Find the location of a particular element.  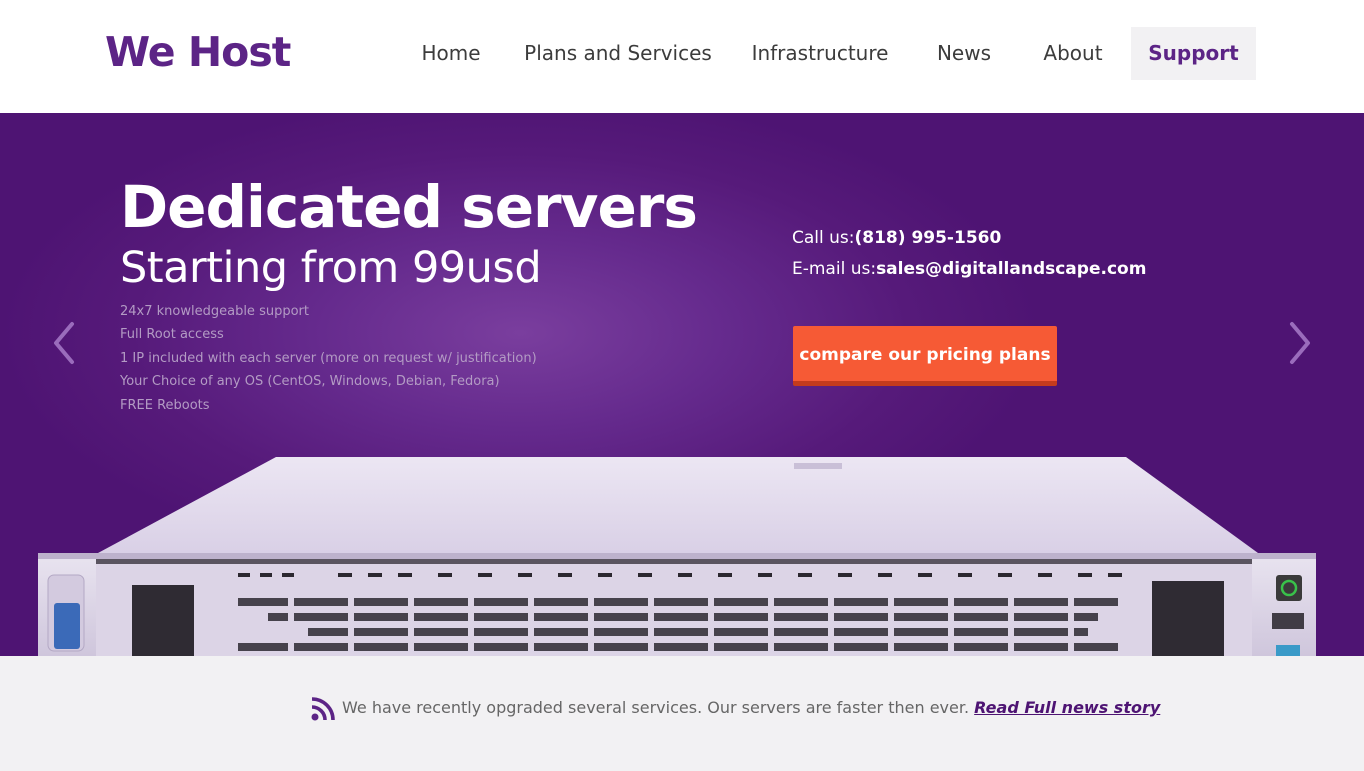

email-address: sales@digitallandscape.com is located at coordinates (1011, 269).